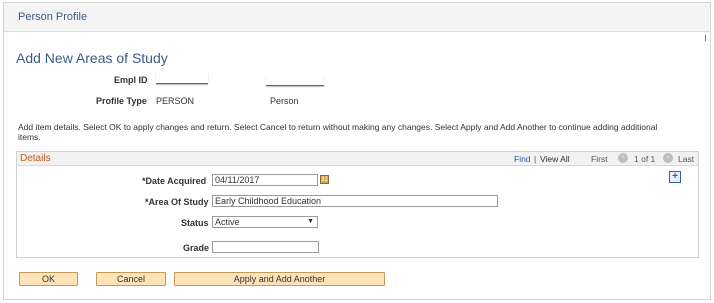 The image size is (714, 303). What do you see at coordinates (357, 17) in the screenshot?
I see `header-bar: Person Profile` at bounding box center [357, 17].